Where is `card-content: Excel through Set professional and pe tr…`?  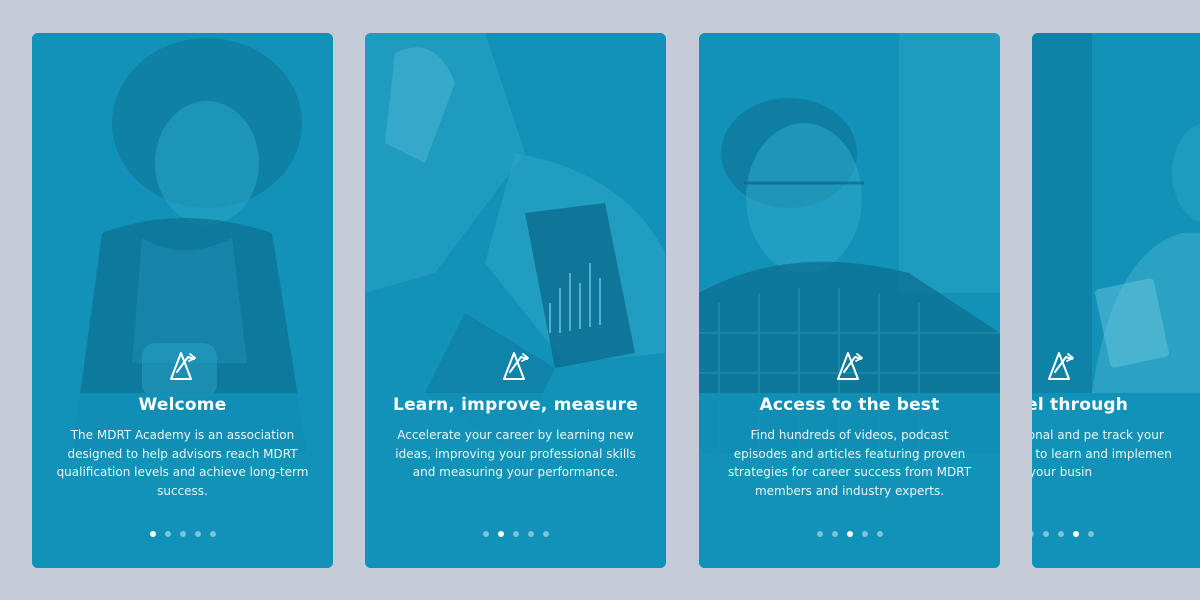 card-content: Excel through Set professional and pe tr… is located at coordinates (1116, 415).